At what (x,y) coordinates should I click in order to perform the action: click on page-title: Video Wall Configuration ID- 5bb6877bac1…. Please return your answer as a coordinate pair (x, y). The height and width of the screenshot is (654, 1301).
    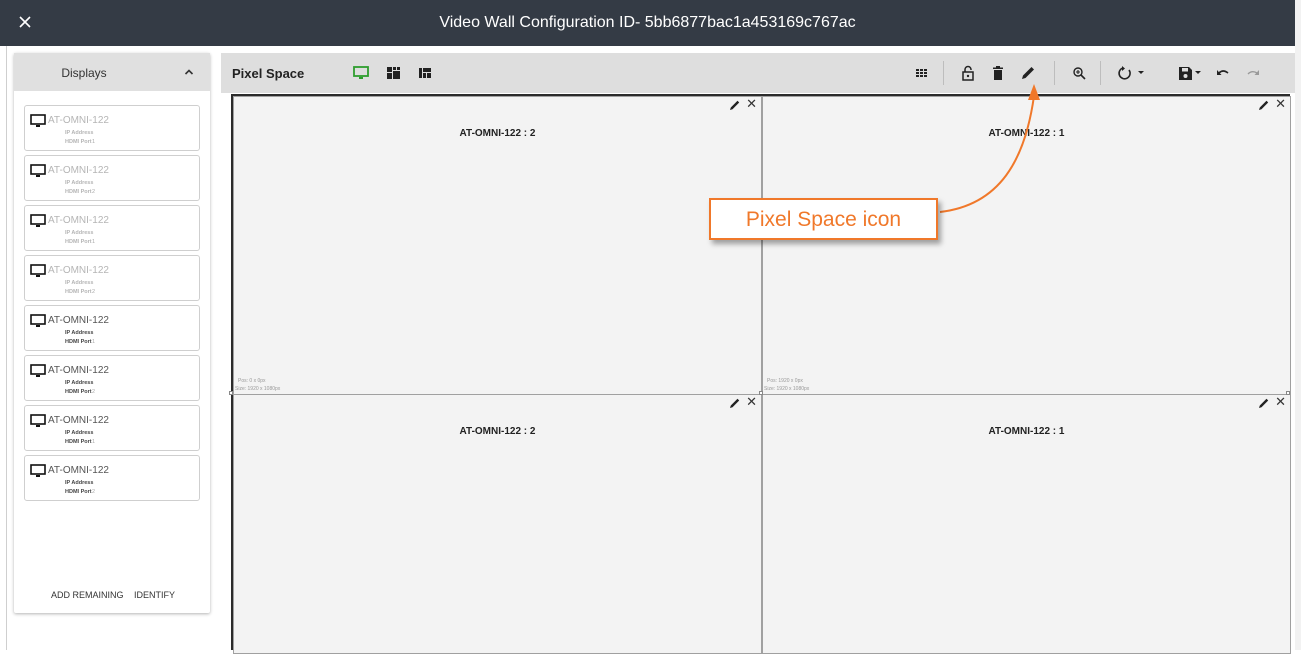
    Looking at the image, I should click on (647, 22).